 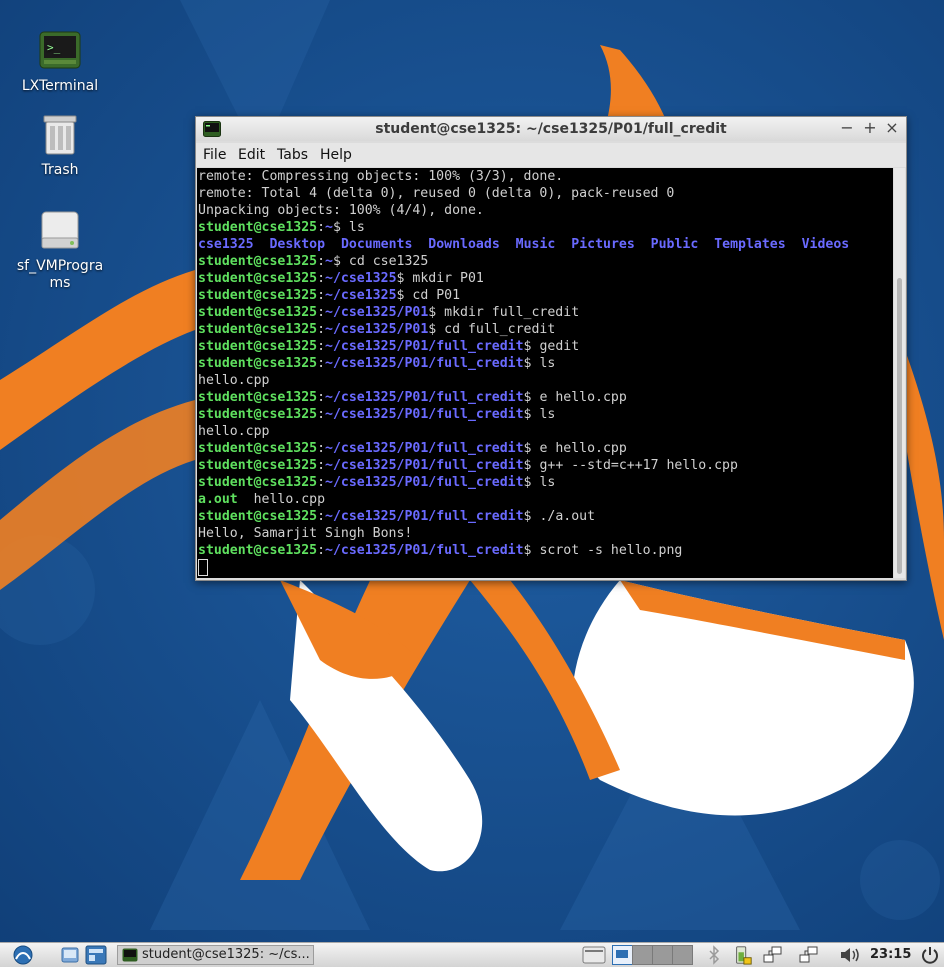 I want to click on menu-file: File, so click(x=214, y=155).